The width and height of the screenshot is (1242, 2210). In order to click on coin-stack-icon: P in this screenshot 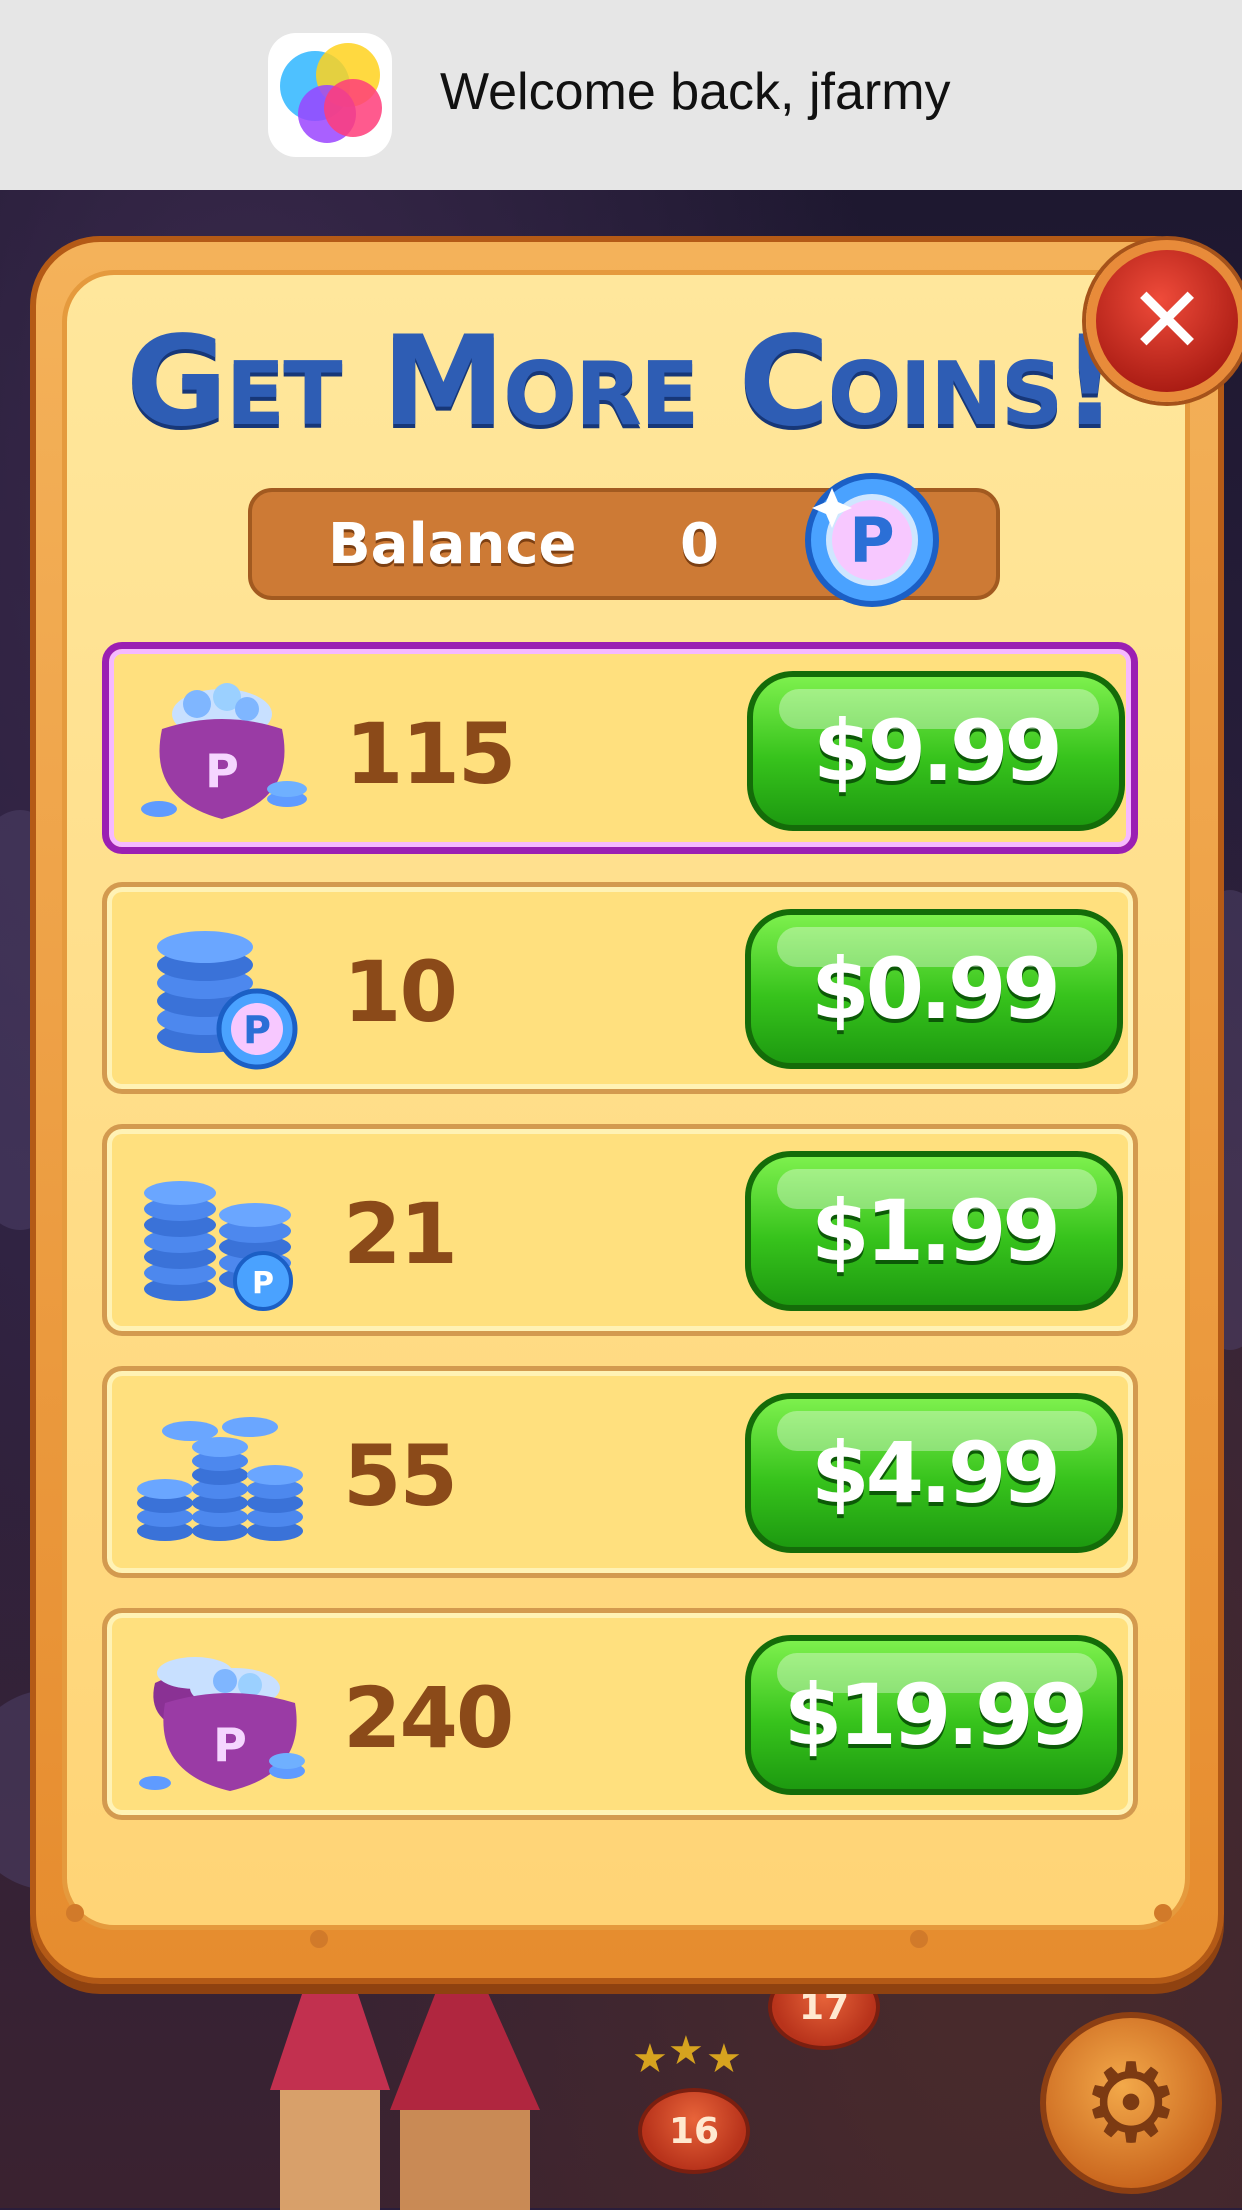, I will do `click(227, 1000)`.